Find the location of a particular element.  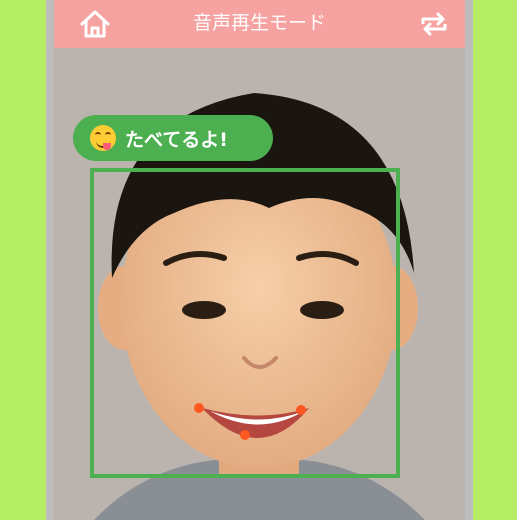

mouth-landmark-bottom is located at coordinates (245, 435).